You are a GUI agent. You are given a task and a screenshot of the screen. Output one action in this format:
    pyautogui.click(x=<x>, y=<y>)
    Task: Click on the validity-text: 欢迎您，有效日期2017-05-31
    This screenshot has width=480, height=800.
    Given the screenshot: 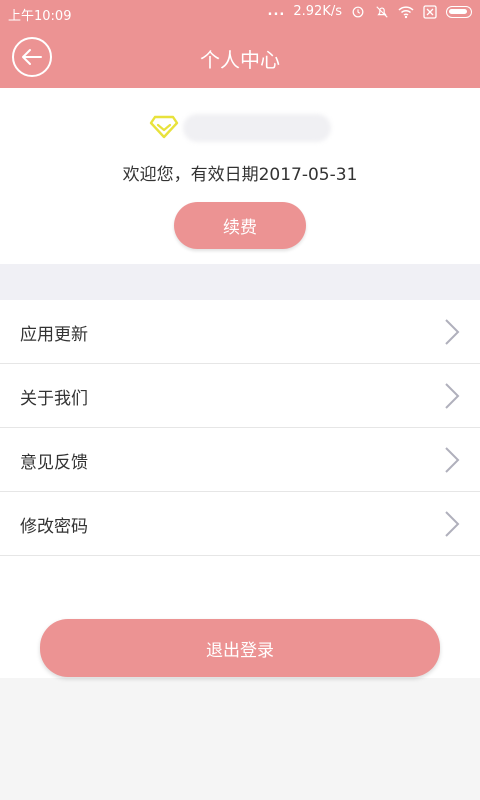 What is the action you would take?
    pyautogui.click(x=240, y=175)
    